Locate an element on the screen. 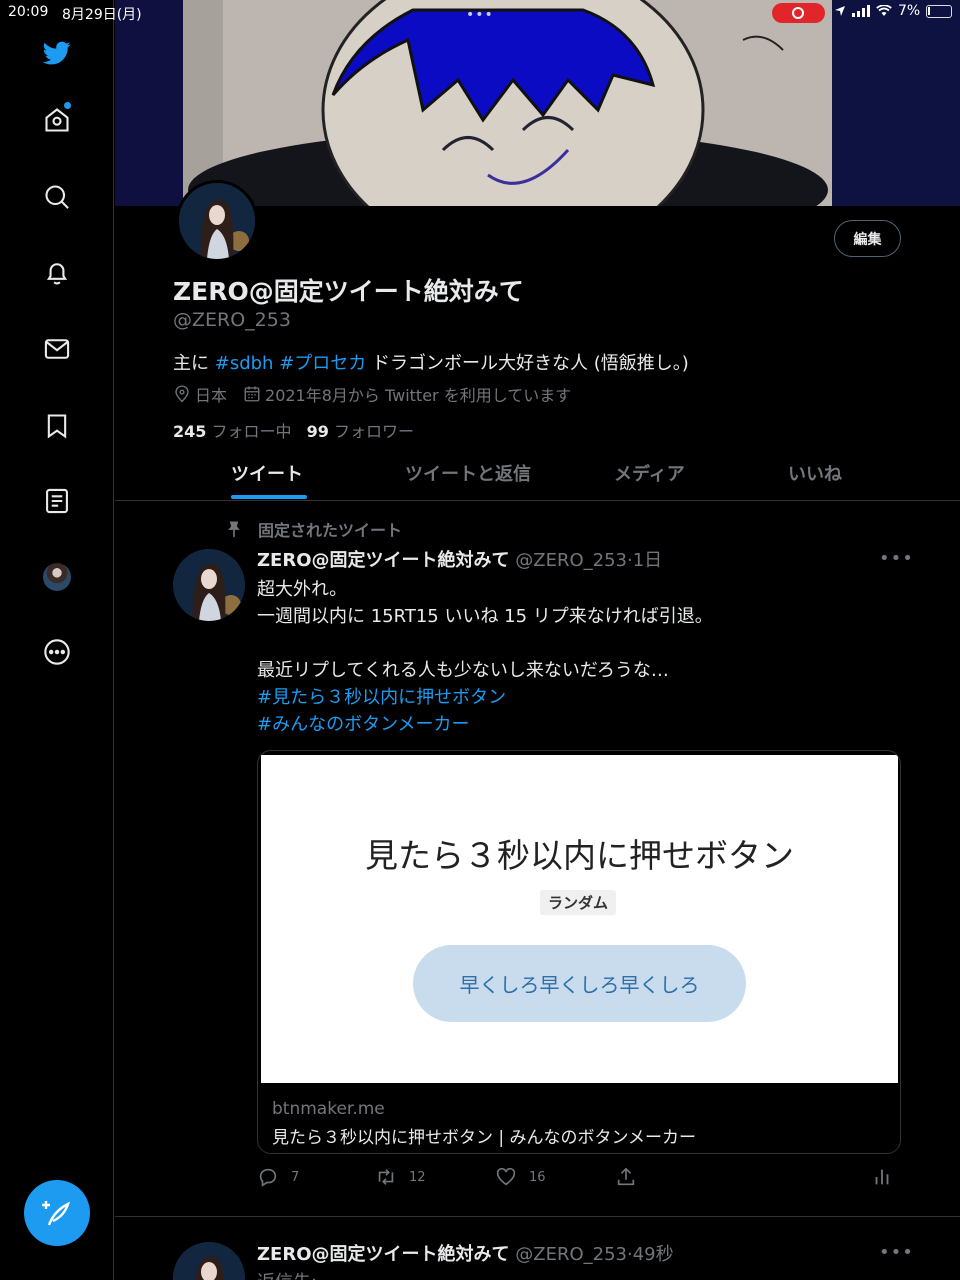 The image size is (960, 1280). more-circle-icon is located at coordinates (57, 652).